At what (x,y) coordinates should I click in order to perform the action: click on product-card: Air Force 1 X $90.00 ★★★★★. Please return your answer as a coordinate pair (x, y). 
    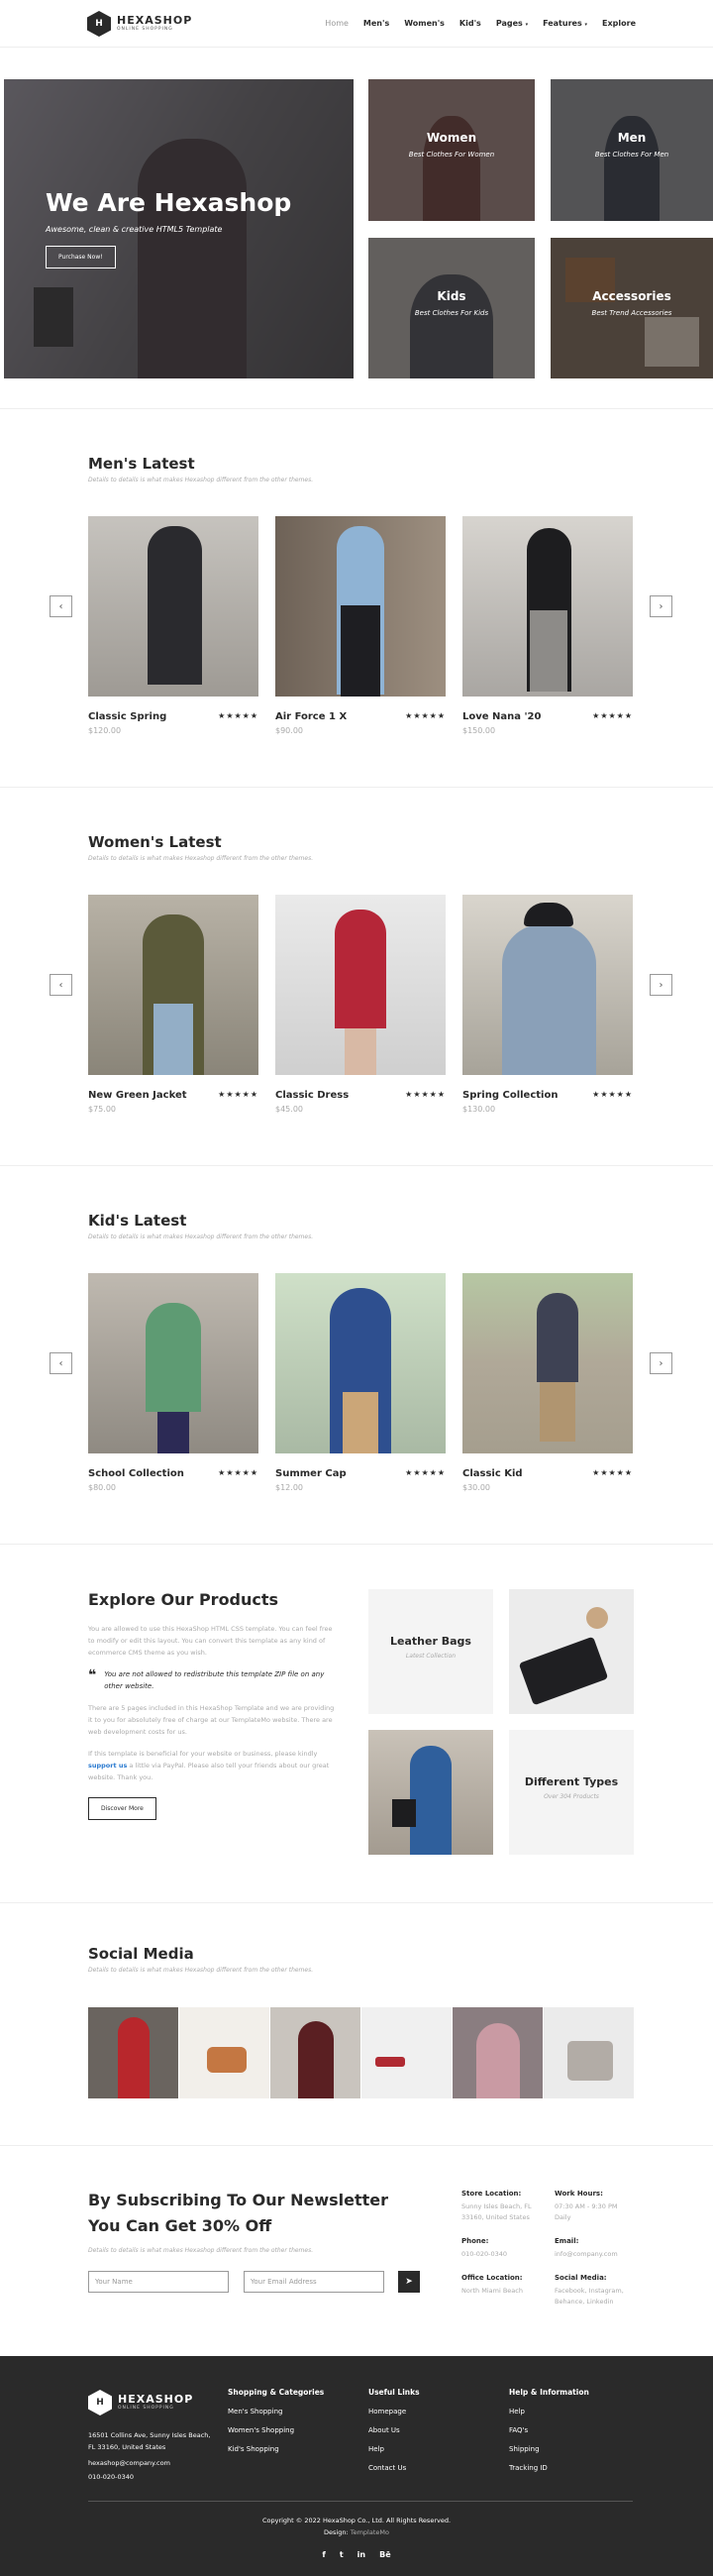
    Looking at the image, I should click on (360, 625).